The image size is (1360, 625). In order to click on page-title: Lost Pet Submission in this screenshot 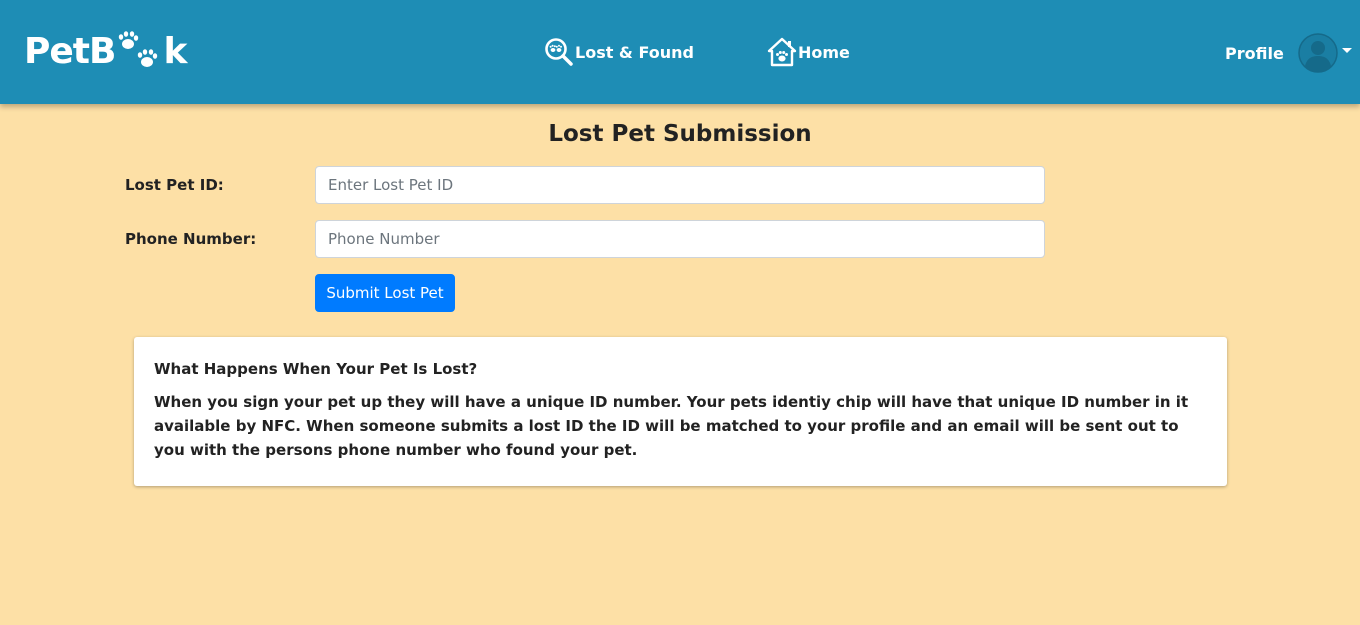, I will do `click(680, 134)`.